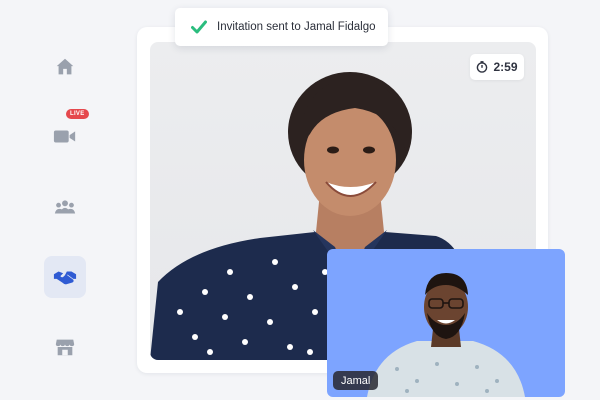 This screenshot has height=400, width=600. I want to click on home-icon, so click(65, 66).